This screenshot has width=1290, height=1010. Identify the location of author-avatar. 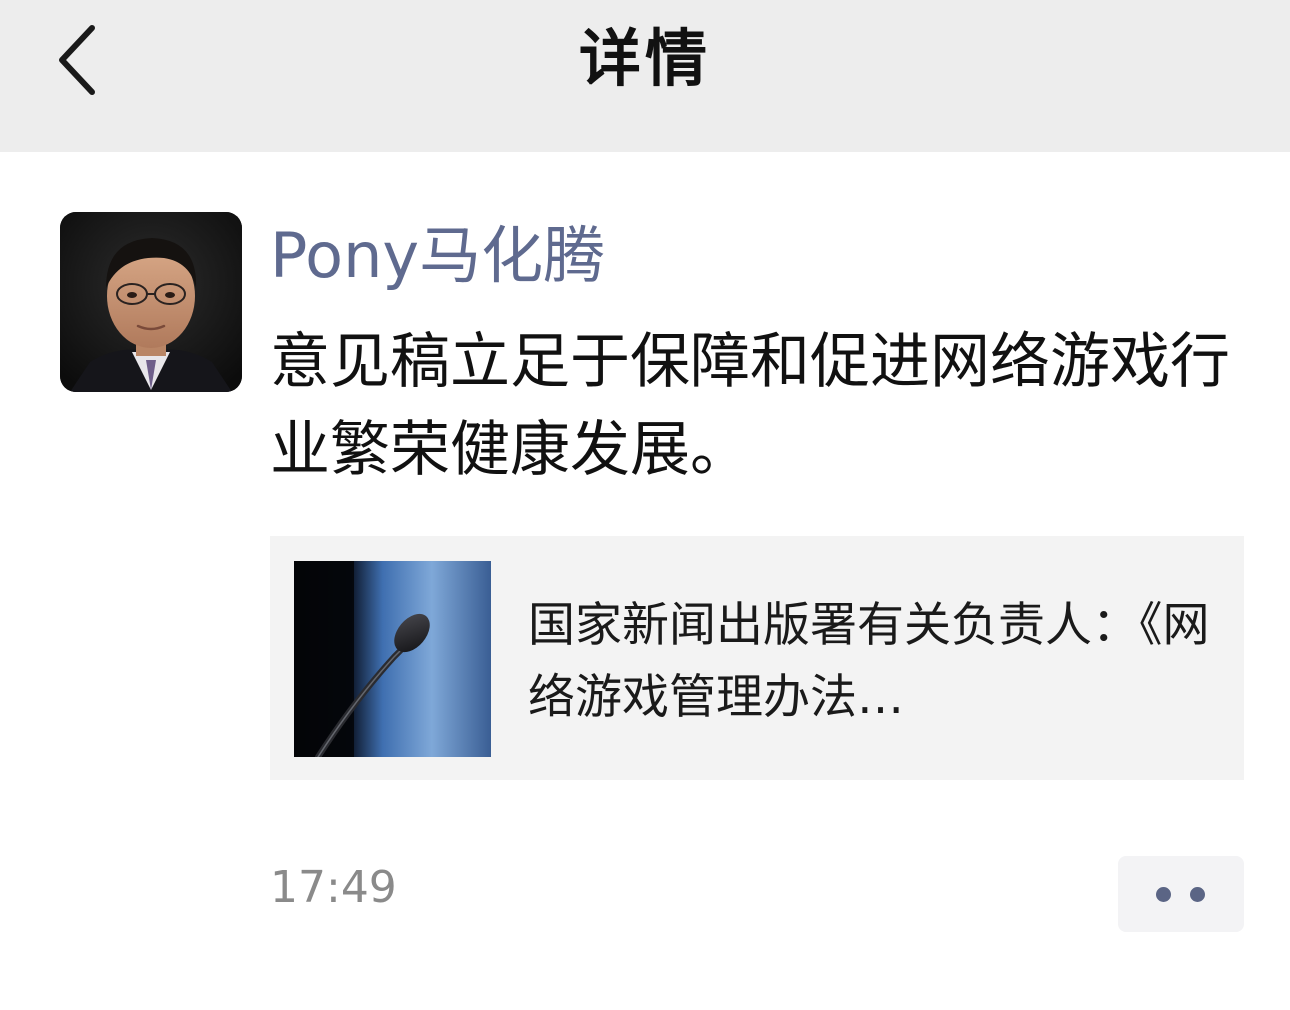
(151, 302).